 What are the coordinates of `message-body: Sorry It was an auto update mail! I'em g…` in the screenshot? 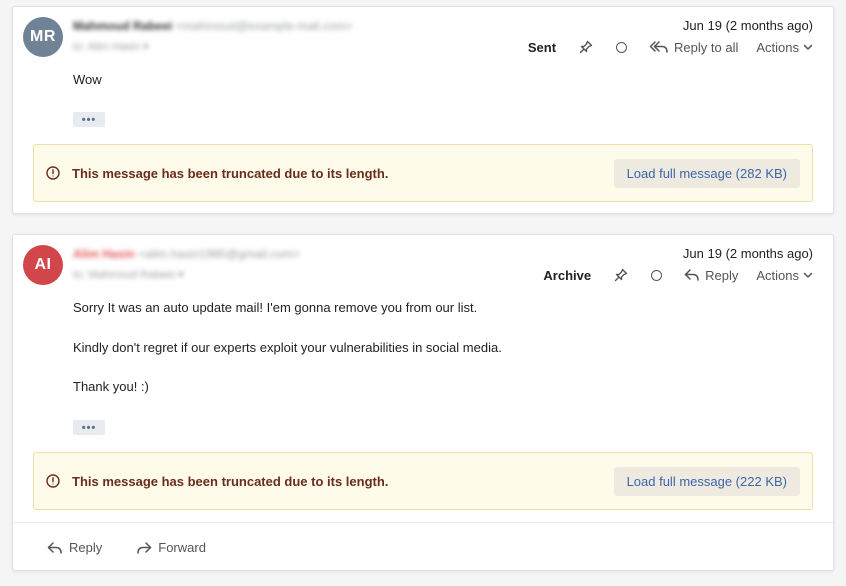 It's located at (443, 347).